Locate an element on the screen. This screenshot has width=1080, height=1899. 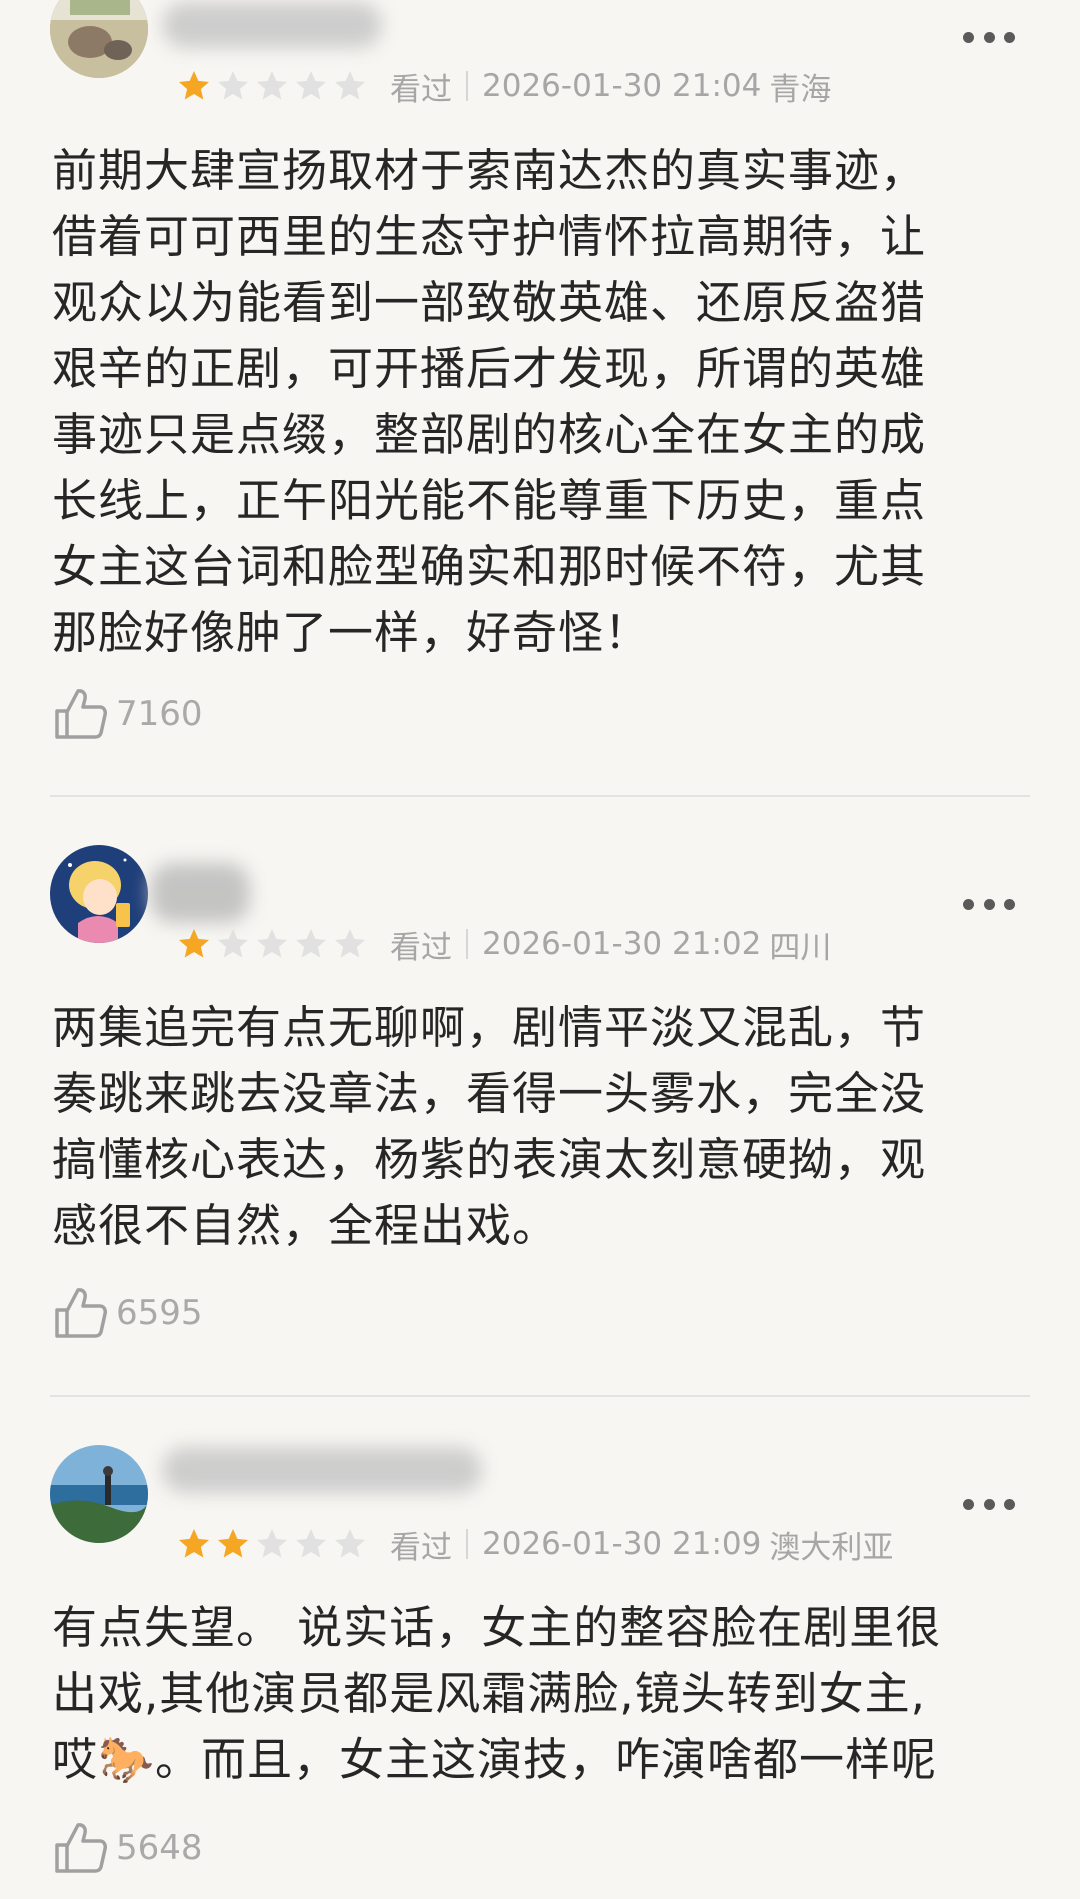
review-datetime: 2026-01-30 21:04 is located at coordinates (622, 86).